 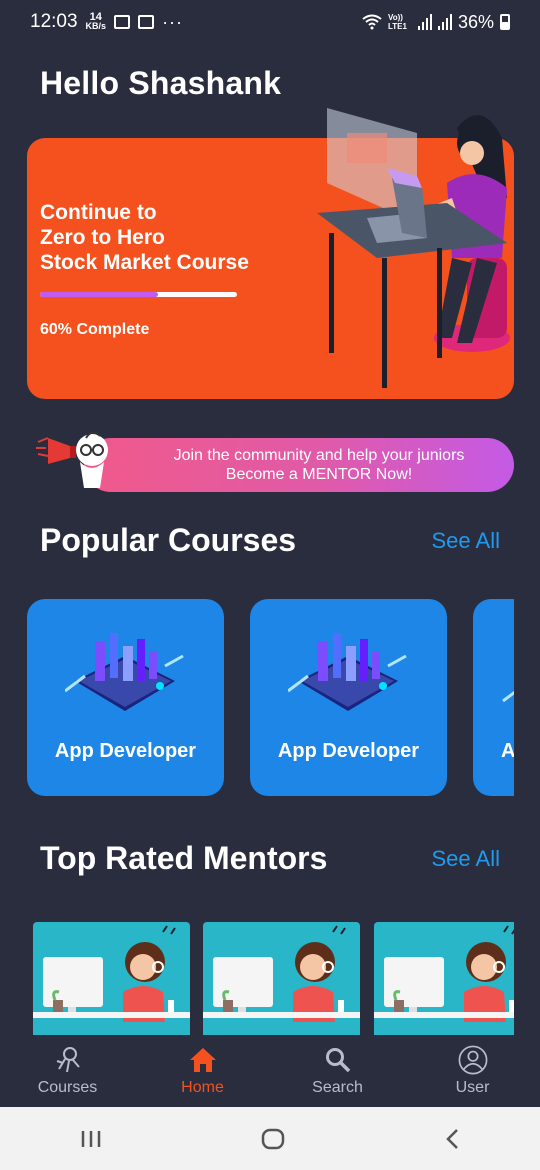 I want to click on gallery-notification-icon, so click(x=122, y=22).